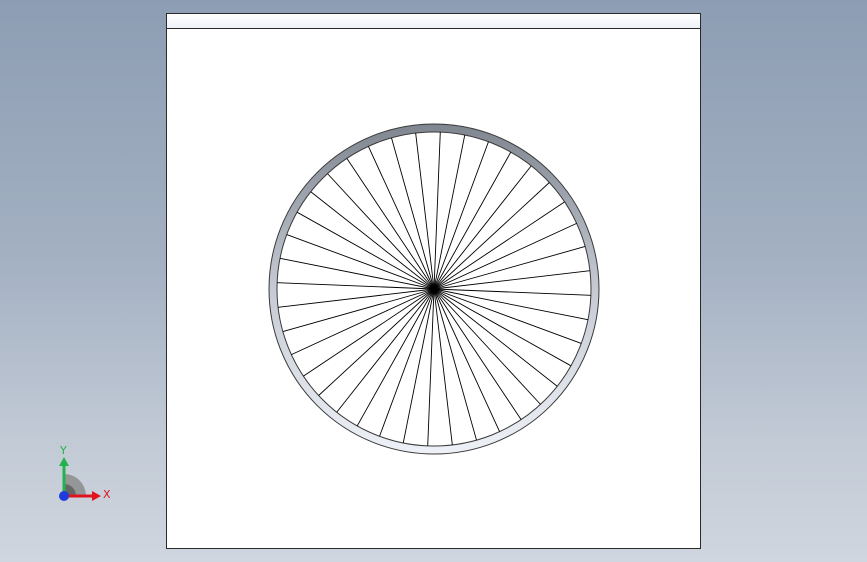  I want to click on x-axis-label: X, so click(107, 494).